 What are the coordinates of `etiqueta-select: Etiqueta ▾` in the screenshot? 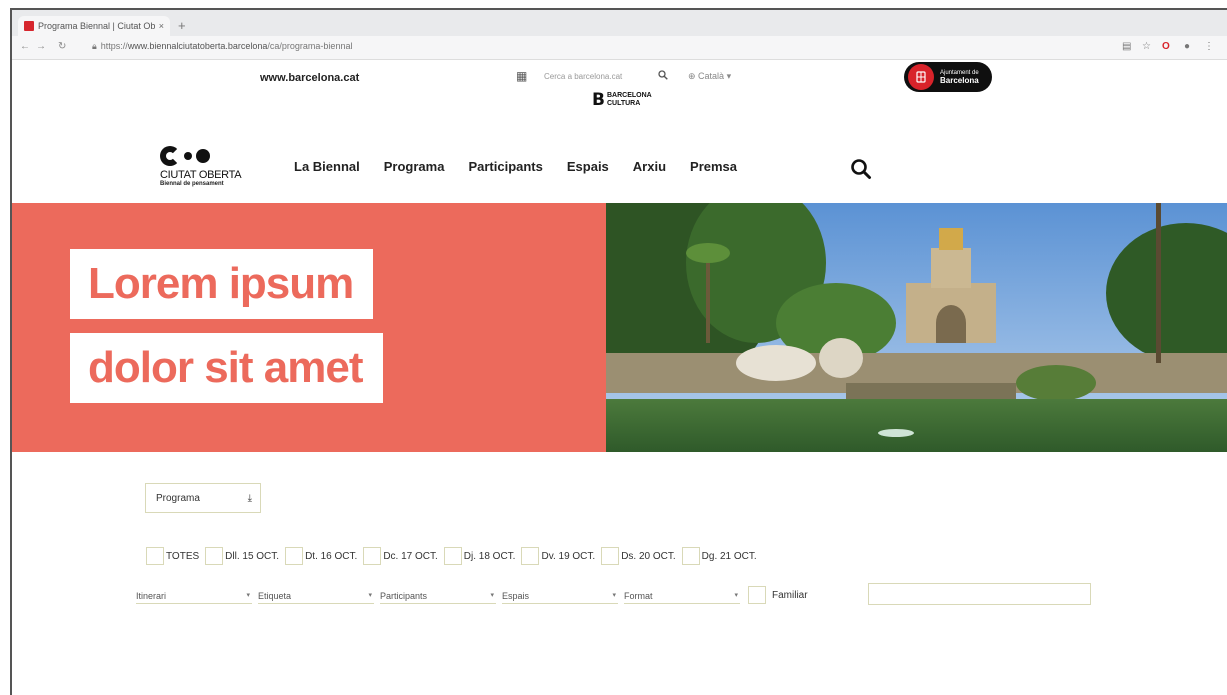 It's located at (316, 597).